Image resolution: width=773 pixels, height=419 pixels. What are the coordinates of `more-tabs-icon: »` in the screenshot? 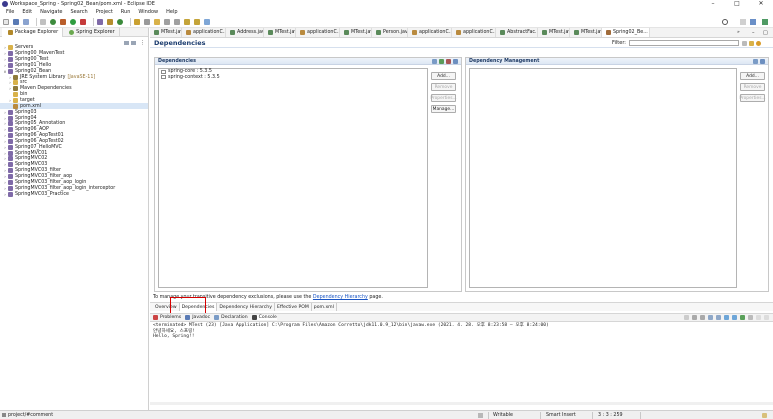 It's located at (738, 32).